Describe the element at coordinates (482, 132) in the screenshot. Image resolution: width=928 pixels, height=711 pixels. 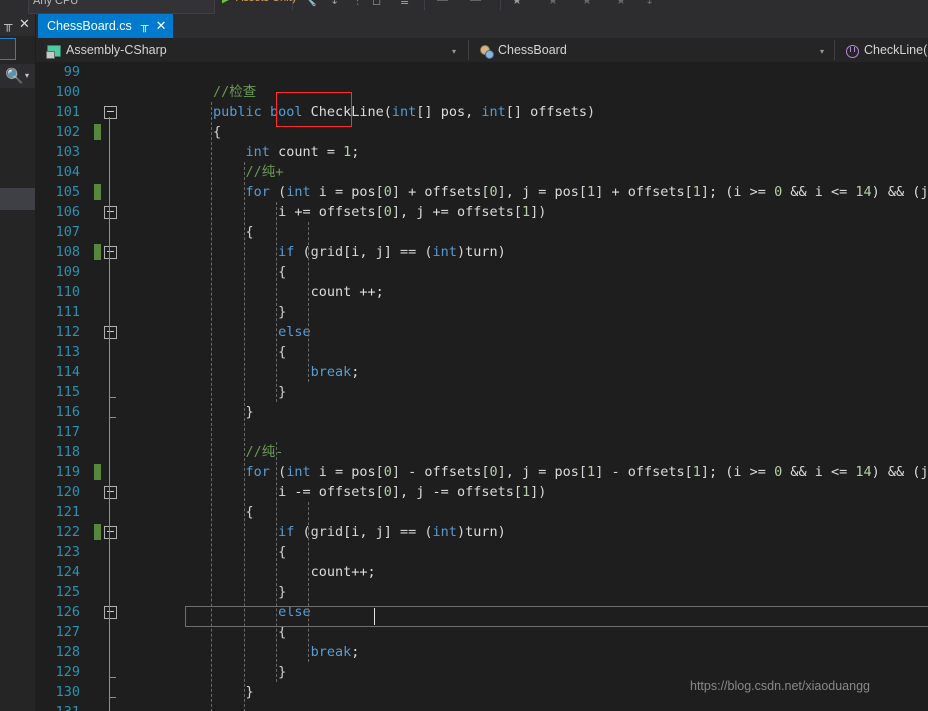
I see `code-line: 102 {` at that location.